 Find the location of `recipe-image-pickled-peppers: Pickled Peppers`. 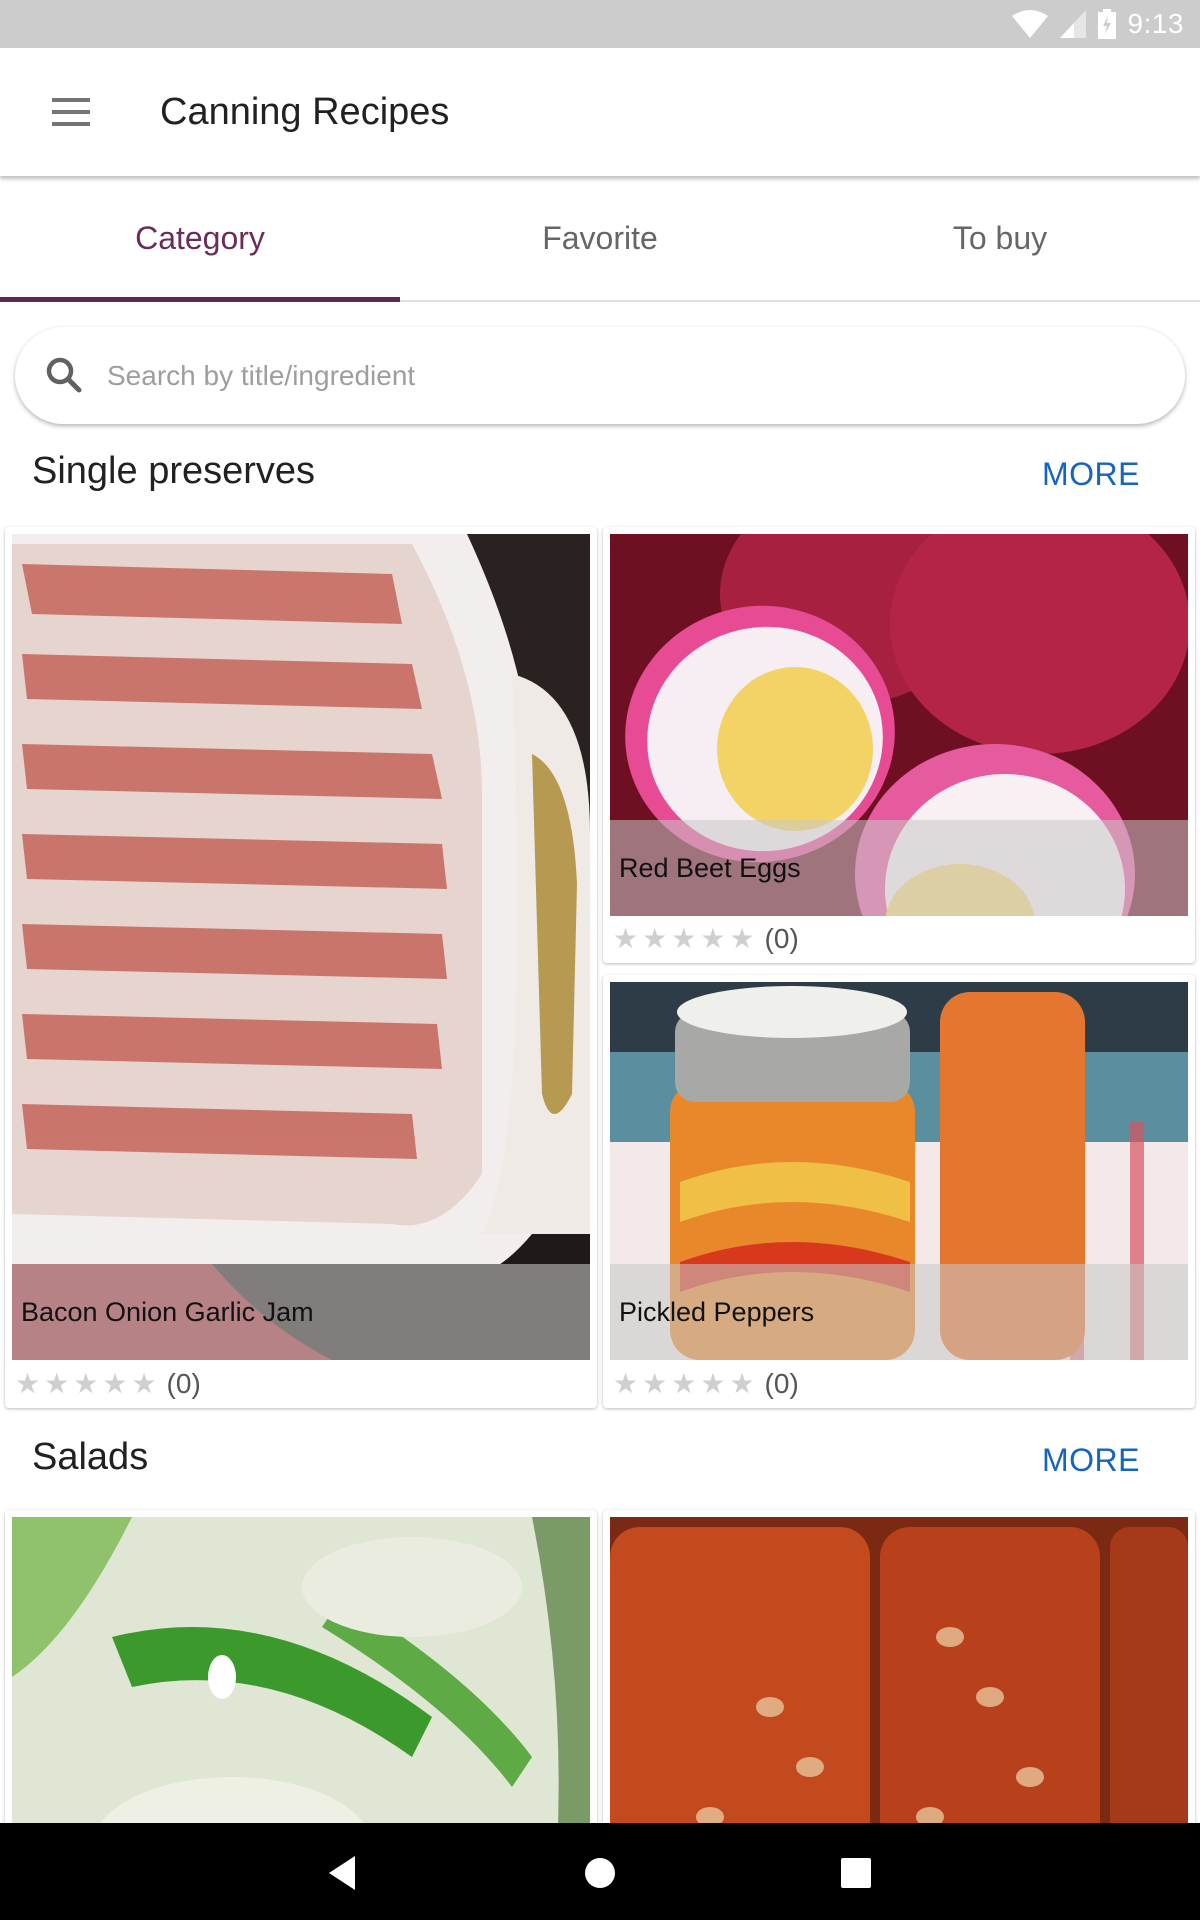

recipe-image-pickled-peppers: Pickled Peppers is located at coordinates (899, 1171).